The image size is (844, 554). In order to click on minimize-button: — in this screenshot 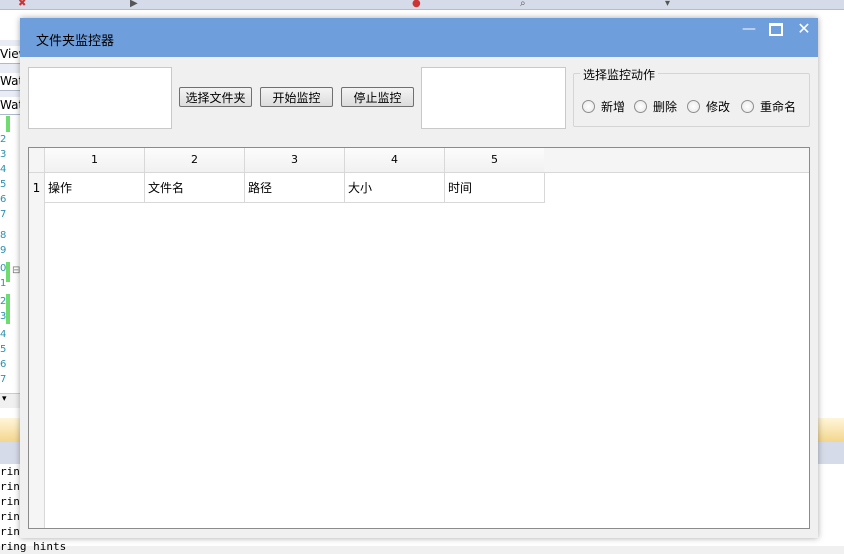, I will do `click(749, 29)`.